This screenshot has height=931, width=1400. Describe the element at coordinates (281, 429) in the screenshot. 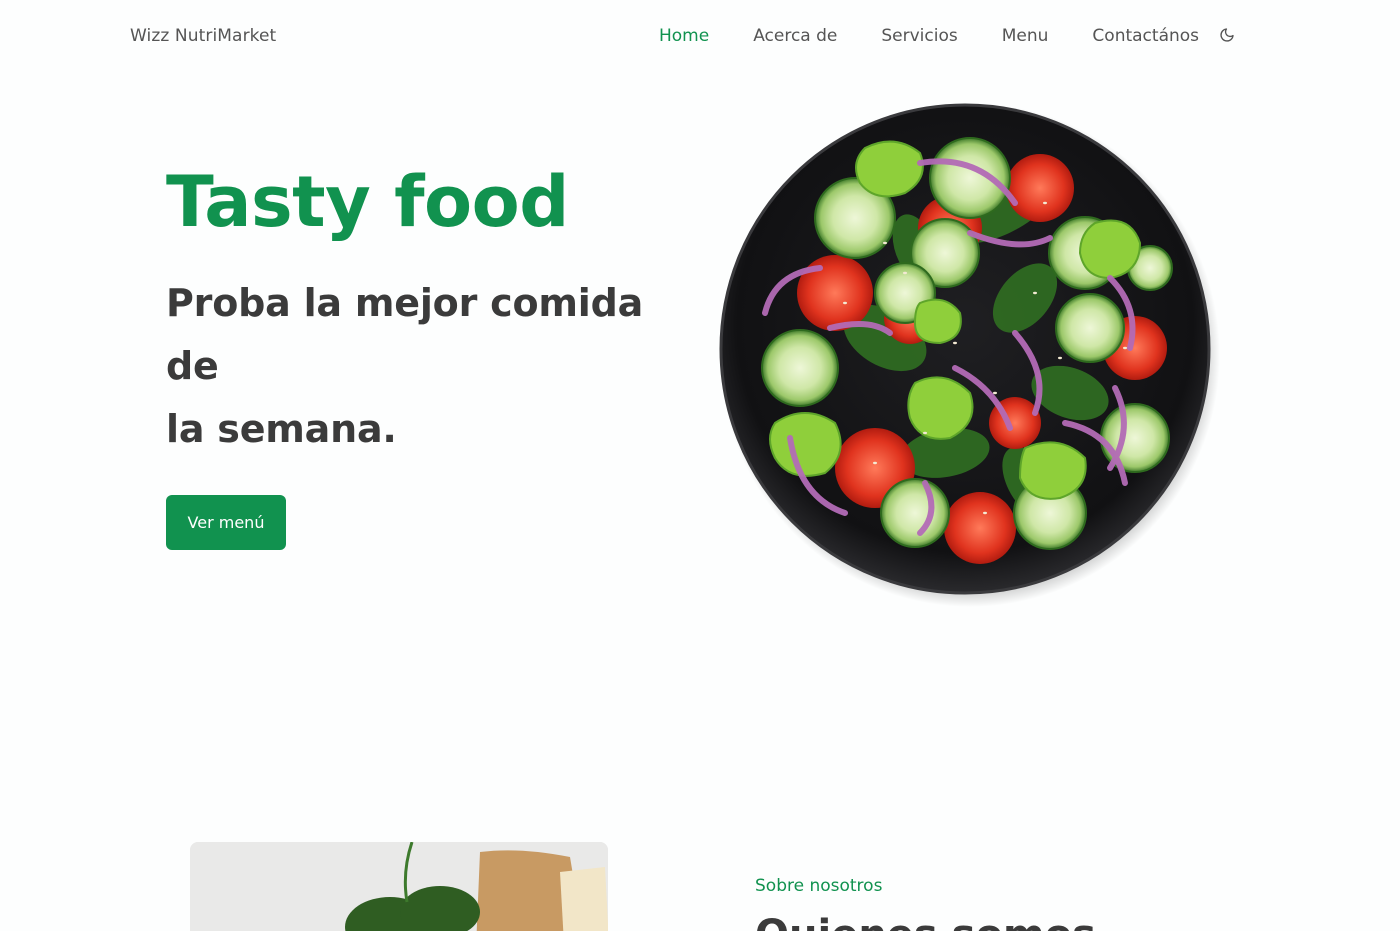

I see `hero-subtitle-line: la semana.` at that location.